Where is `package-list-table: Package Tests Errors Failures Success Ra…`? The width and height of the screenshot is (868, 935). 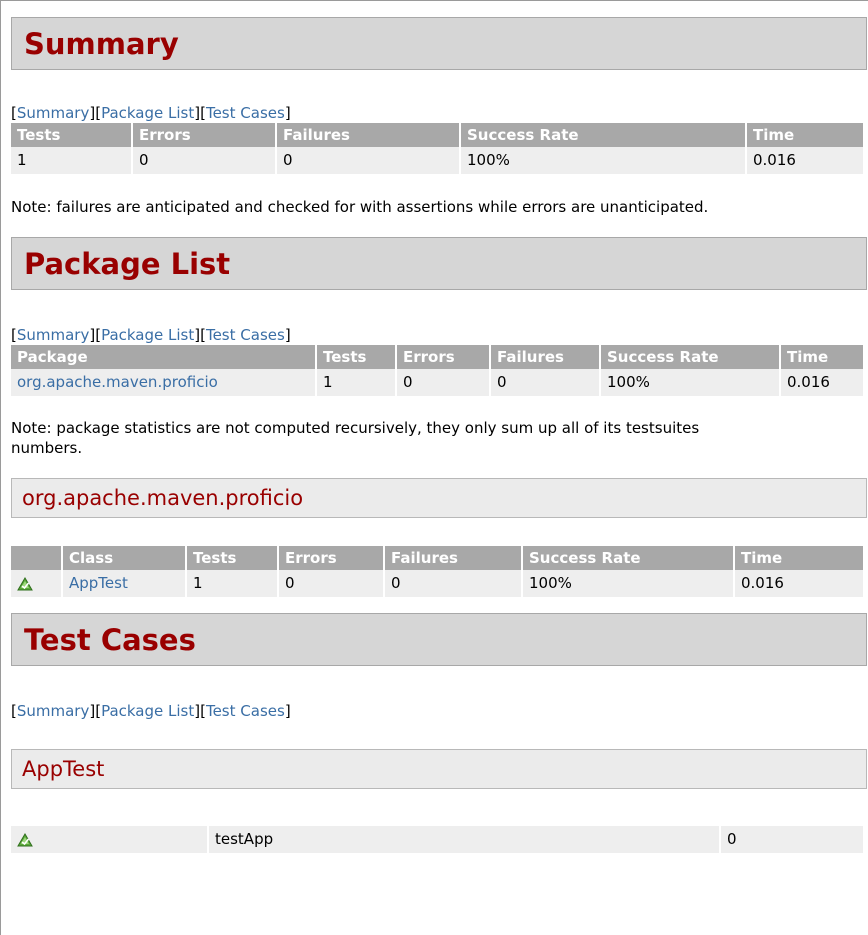
package-list-table: Package Tests Errors Failures Success Ra… is located at coordinates (437, 370).